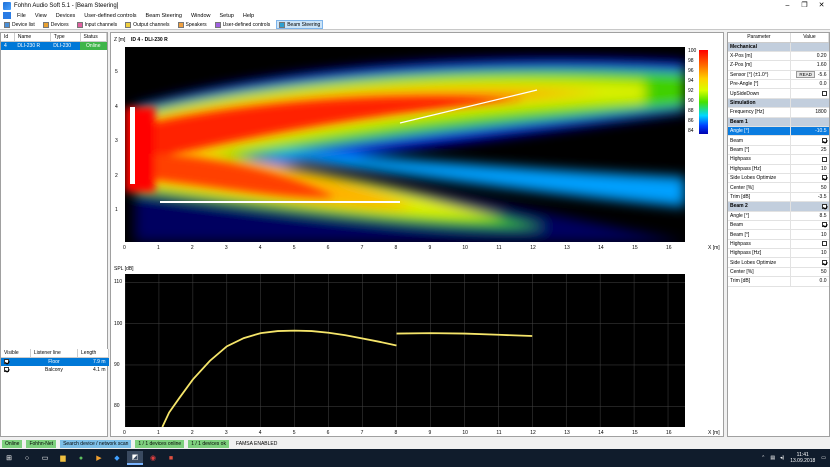  What do you see at coordinates (778, 131) in the screenshot?
I see `param-row: Angle [°] -10.5` at bounding box center [778, 131].